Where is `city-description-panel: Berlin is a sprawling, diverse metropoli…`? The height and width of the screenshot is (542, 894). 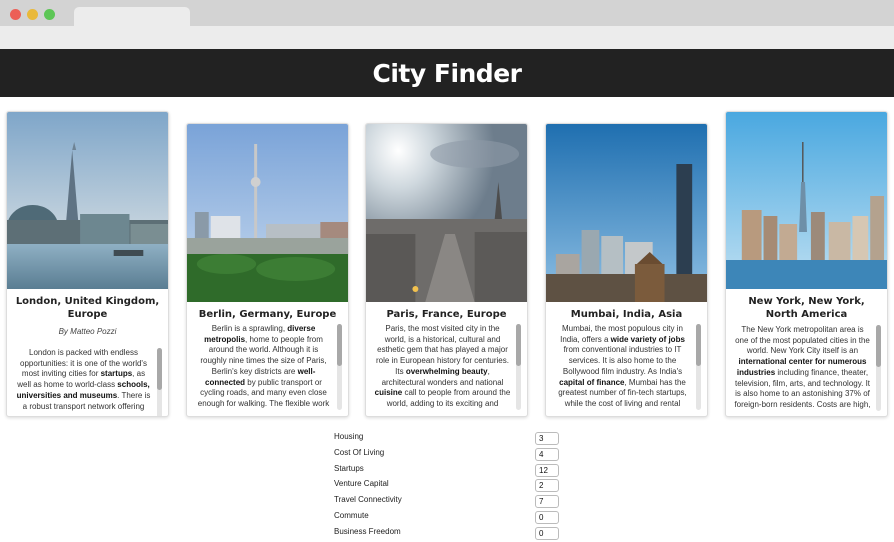
city-description-panel: Berlin is a sprawling, diverse metropoli… is located at coordinates (267, 367).